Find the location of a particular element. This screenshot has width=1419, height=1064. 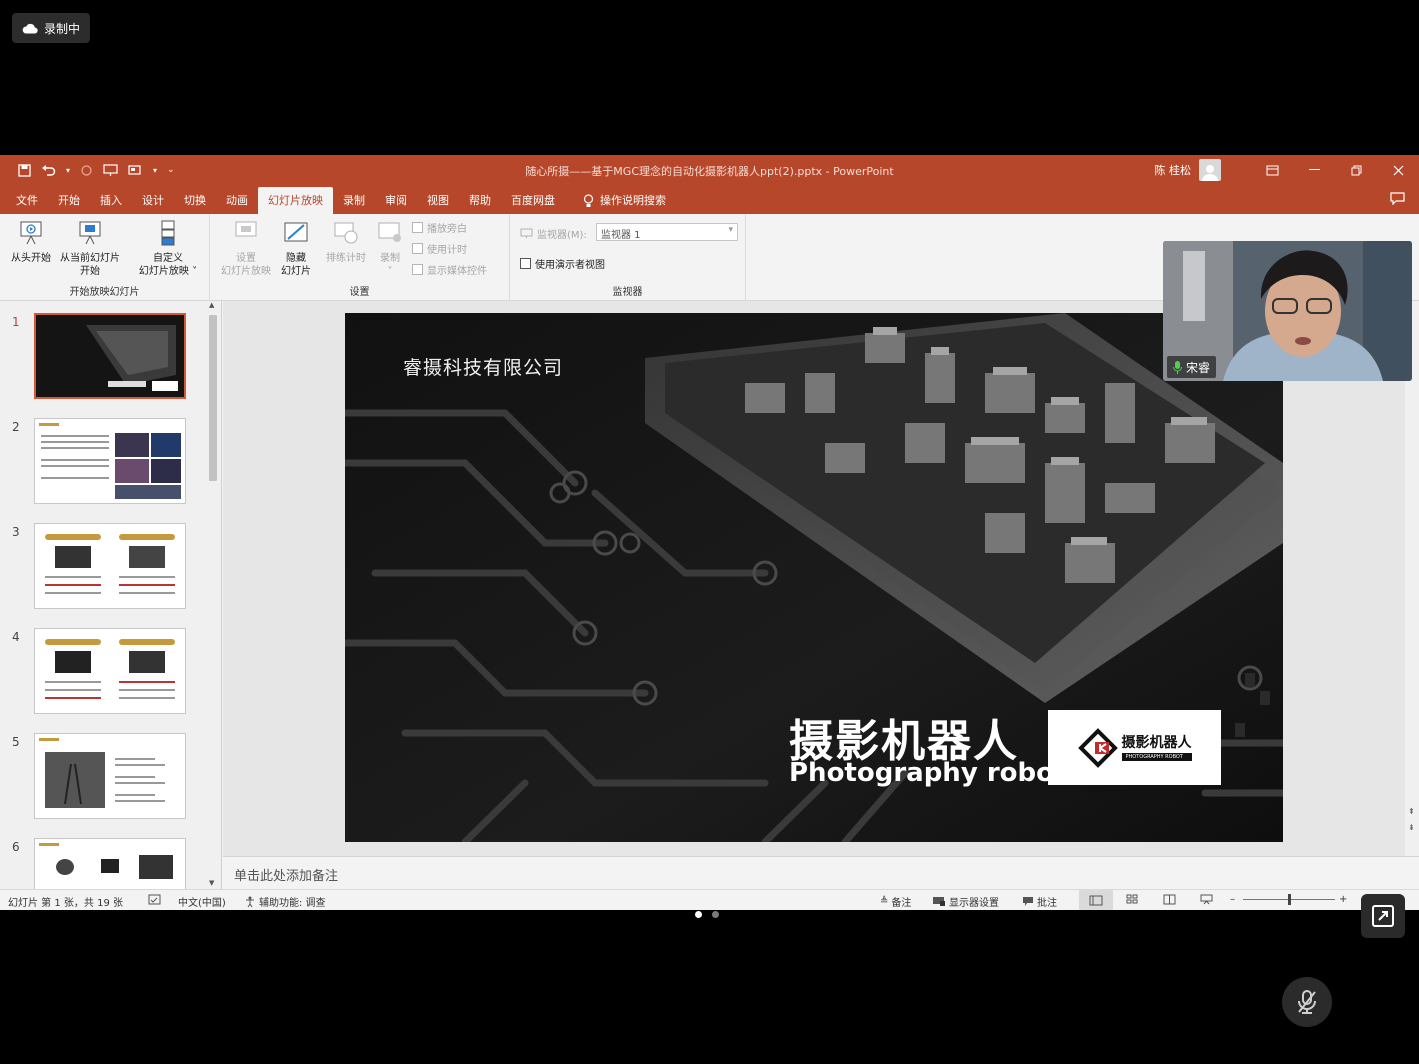

play-narration-box is located at coordinates (417, 227).